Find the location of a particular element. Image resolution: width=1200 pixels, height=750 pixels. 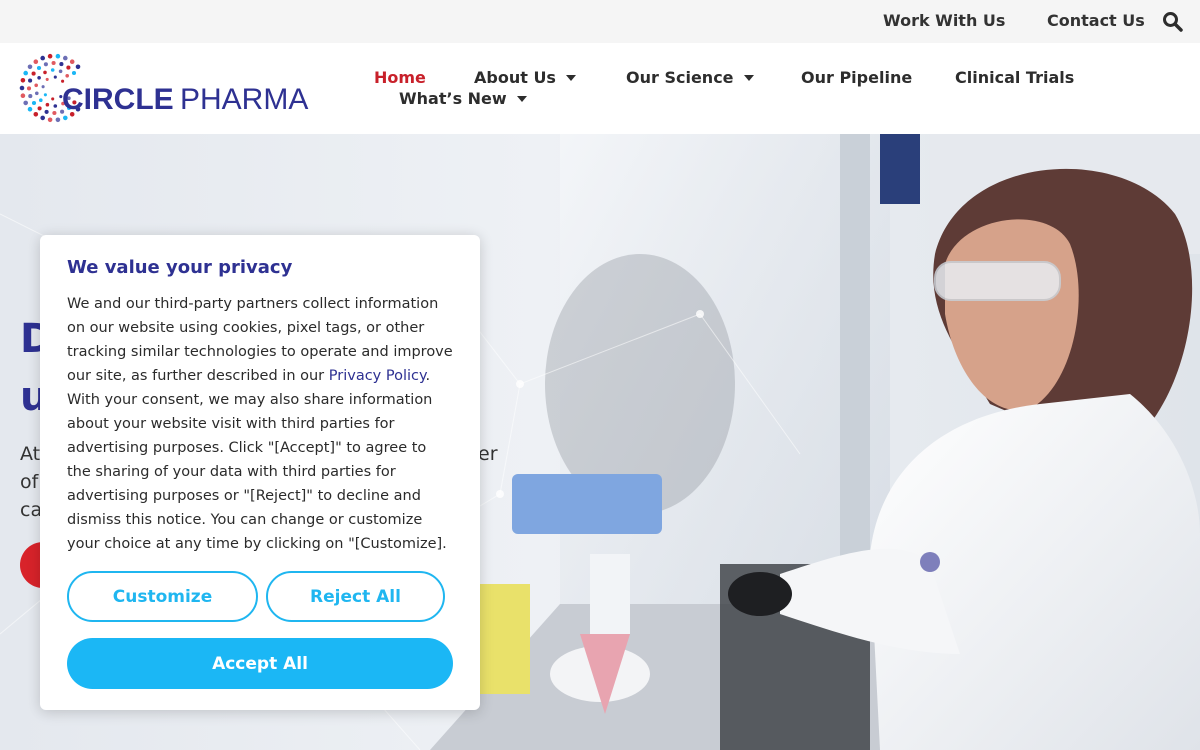

hero-description: At of ca is located at coordinates (31, 482).